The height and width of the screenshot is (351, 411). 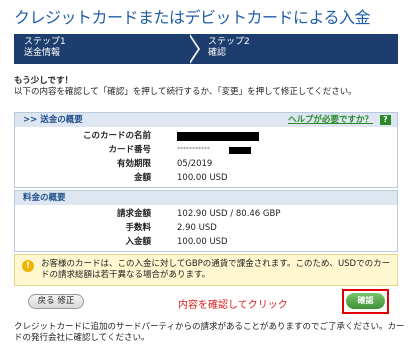 I want to click on help-link: ヘルプが必要ですか？, so click(x=330, y=120).